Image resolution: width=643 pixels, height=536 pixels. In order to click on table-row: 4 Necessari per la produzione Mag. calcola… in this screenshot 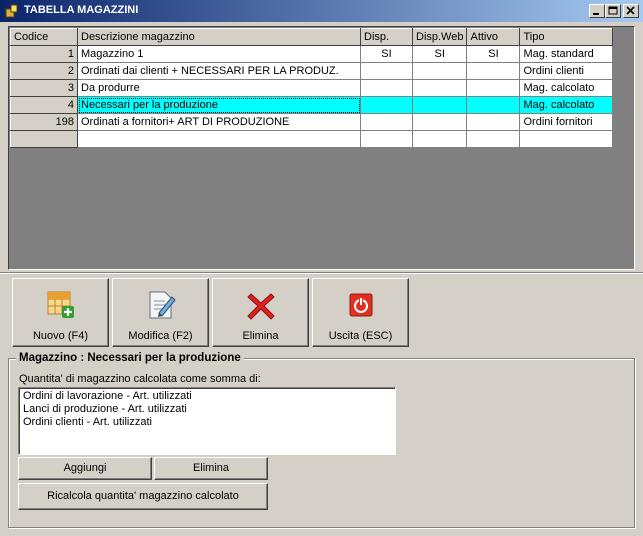, I will do `click(312, 105)`.